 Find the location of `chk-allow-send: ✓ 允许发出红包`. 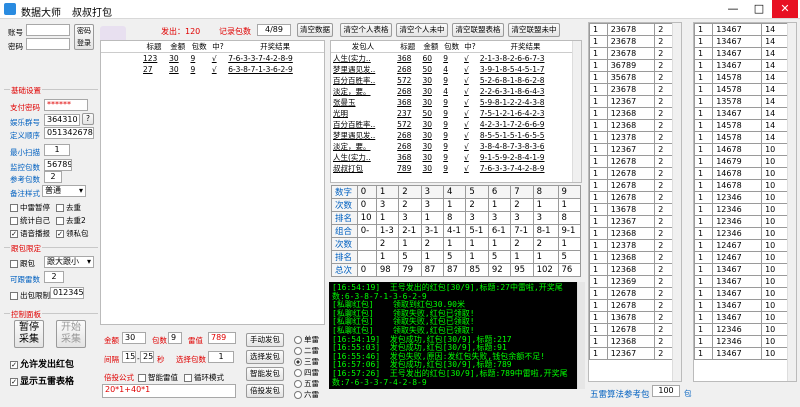

chk-allow-send: ✓ 允许发出红包 is located at coordinates (42, 363).